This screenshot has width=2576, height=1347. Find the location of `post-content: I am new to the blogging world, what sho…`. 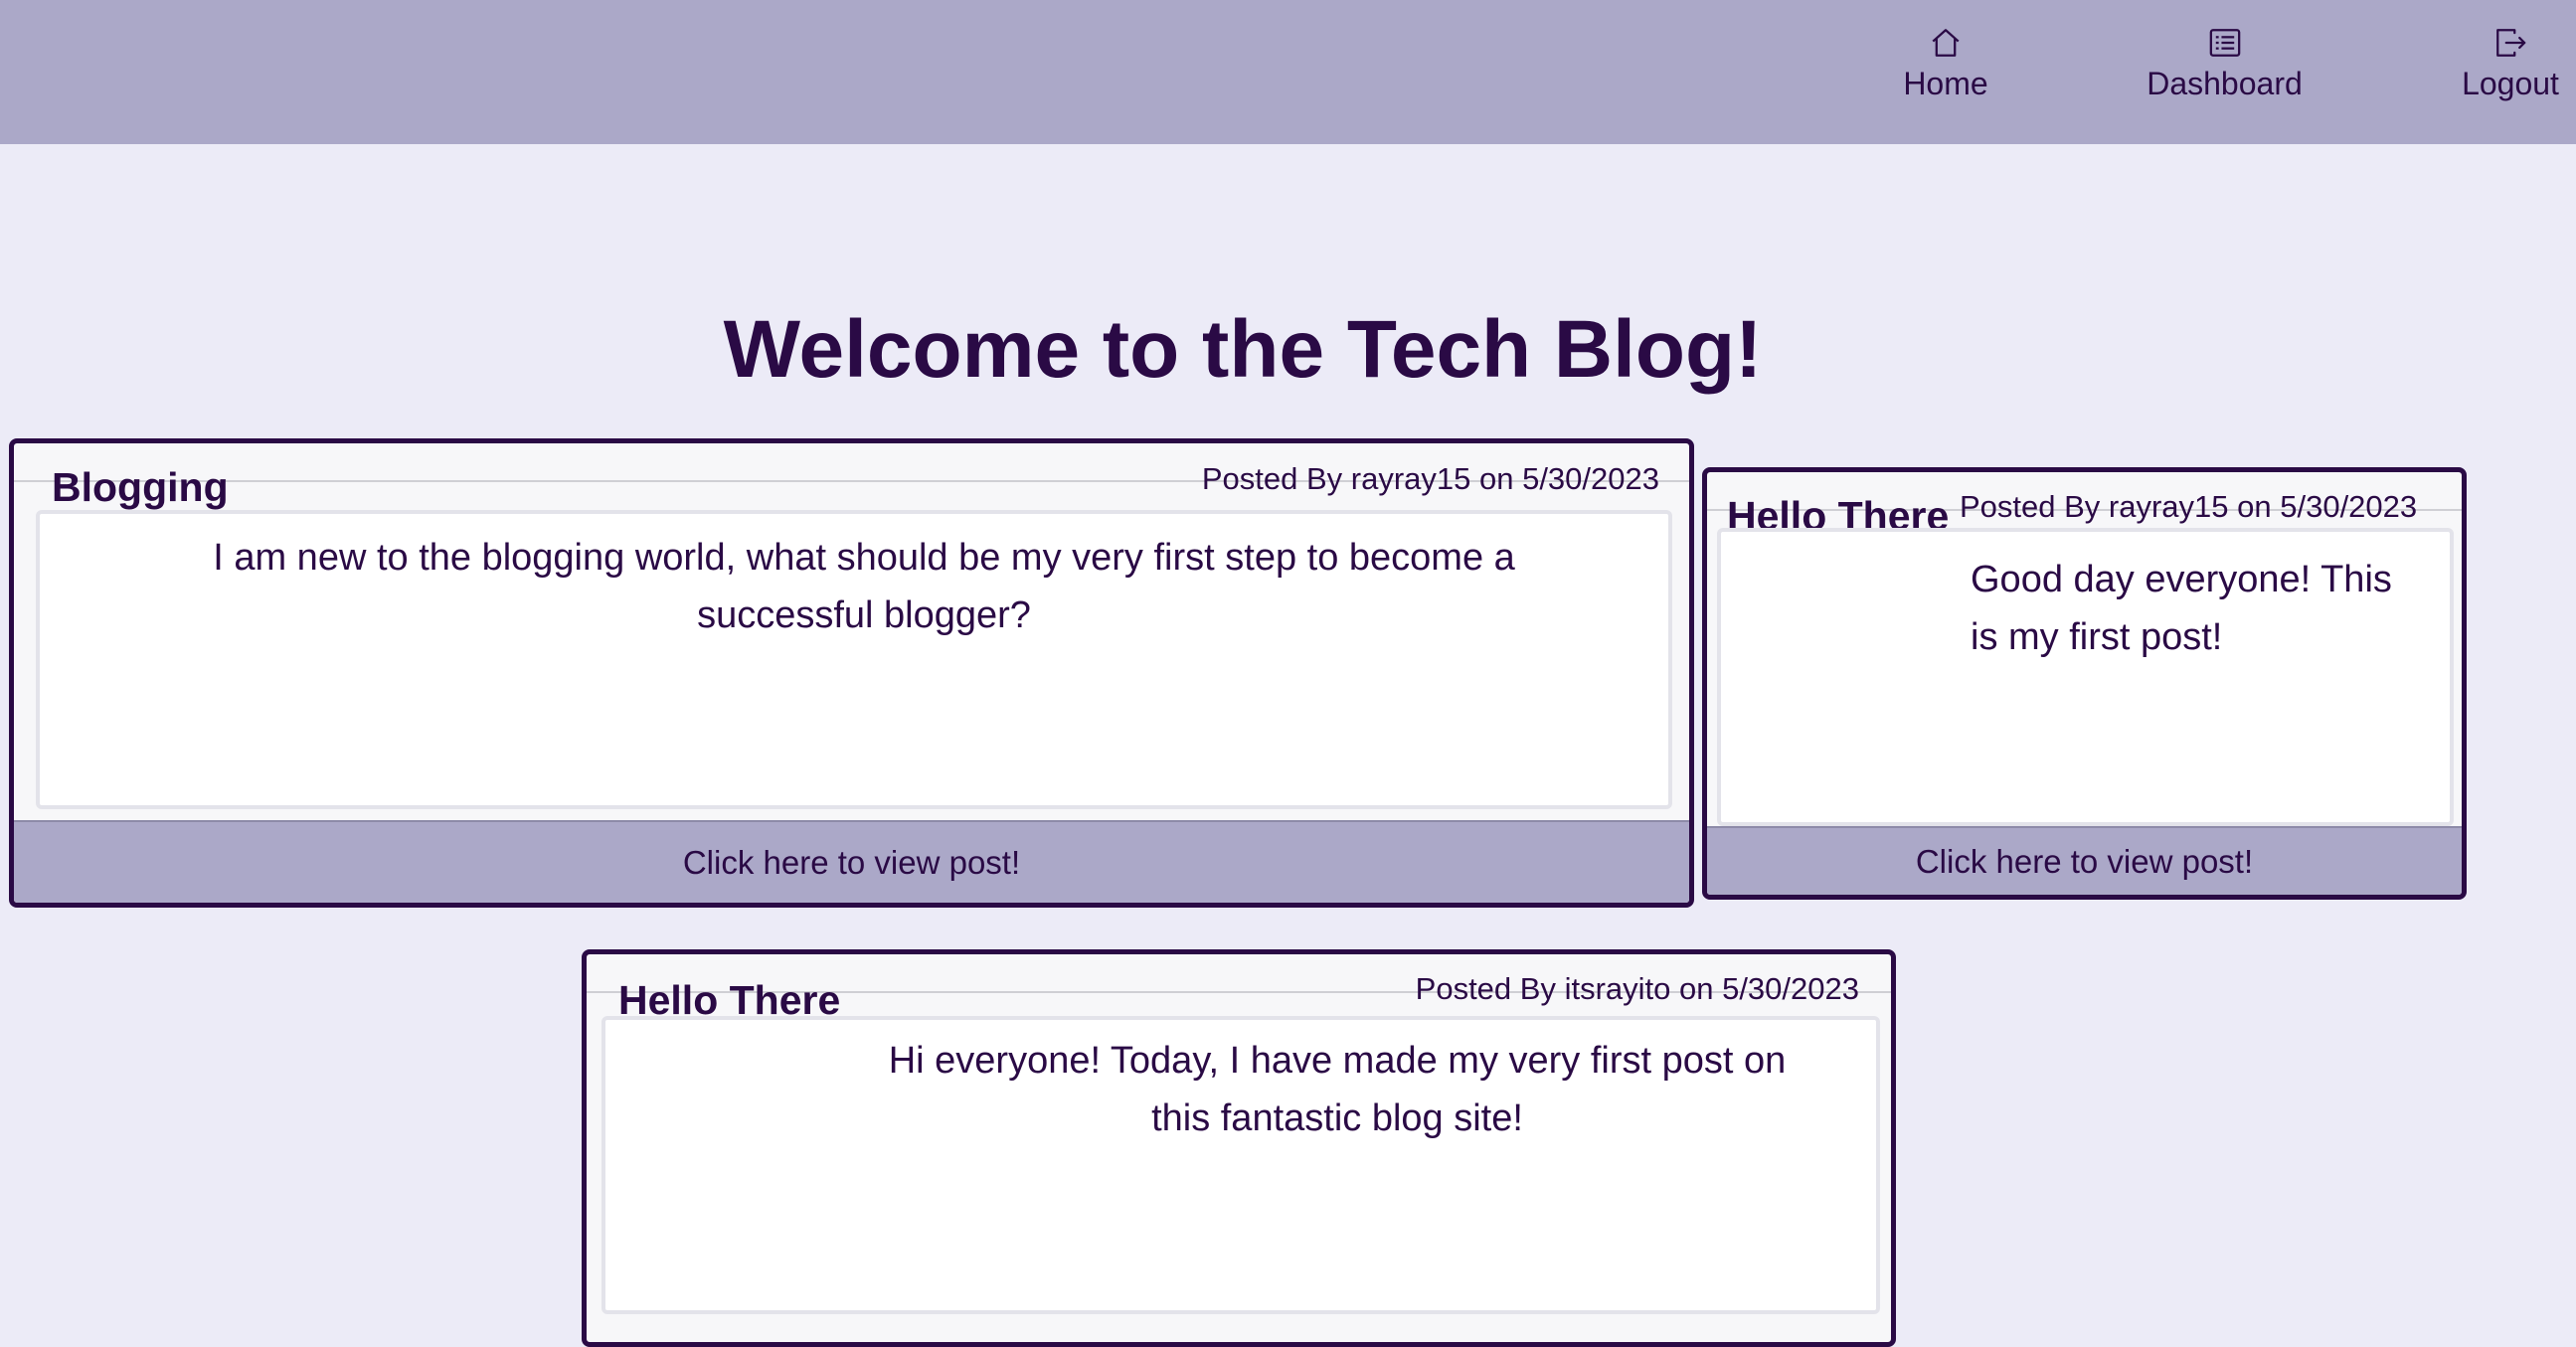

post-content: I am new to the blogging world, what sho… is located at coordinates (864, 586).